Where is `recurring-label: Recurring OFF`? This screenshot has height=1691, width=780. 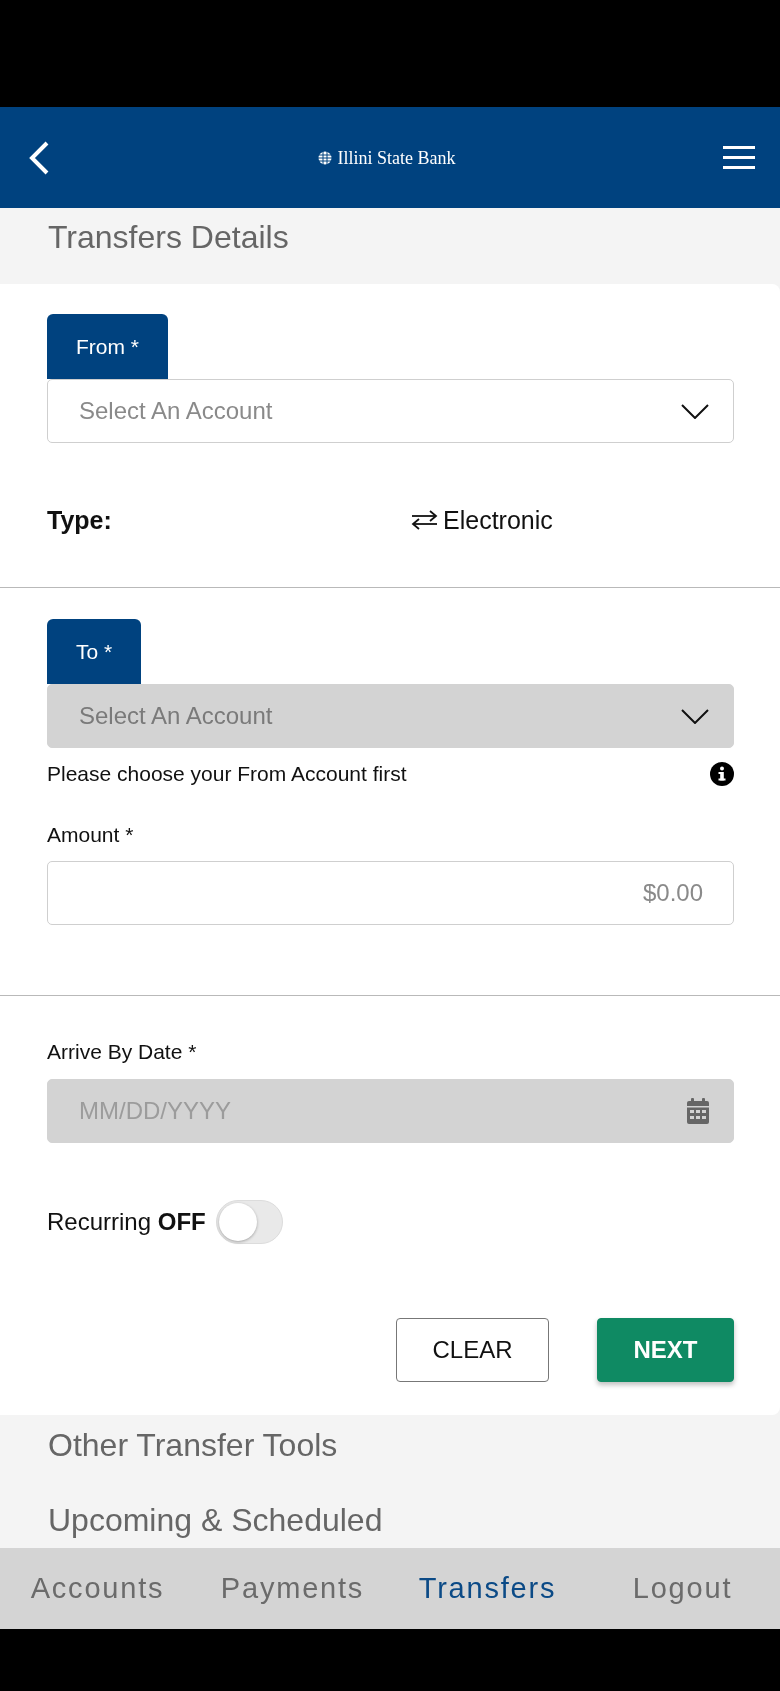 recurring-label: Recurring OFF is located at coordinates (126, 1222).